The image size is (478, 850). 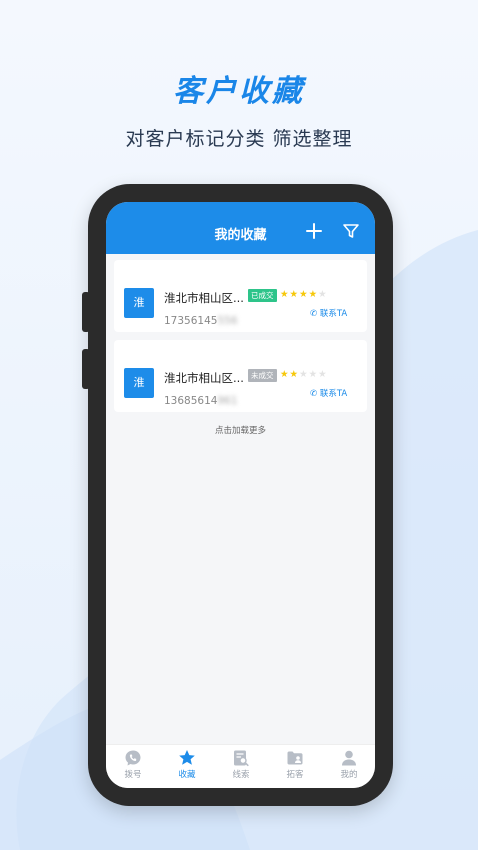 I want to click on plus-icon, so click(x=314, y=231).